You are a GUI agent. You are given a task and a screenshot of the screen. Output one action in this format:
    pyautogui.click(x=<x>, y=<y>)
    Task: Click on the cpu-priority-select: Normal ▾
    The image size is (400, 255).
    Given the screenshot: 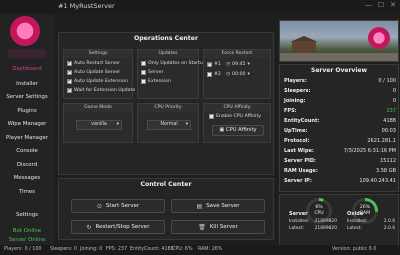 What is the action you would take?
    pyautogui.click(x=169, y=125)
    